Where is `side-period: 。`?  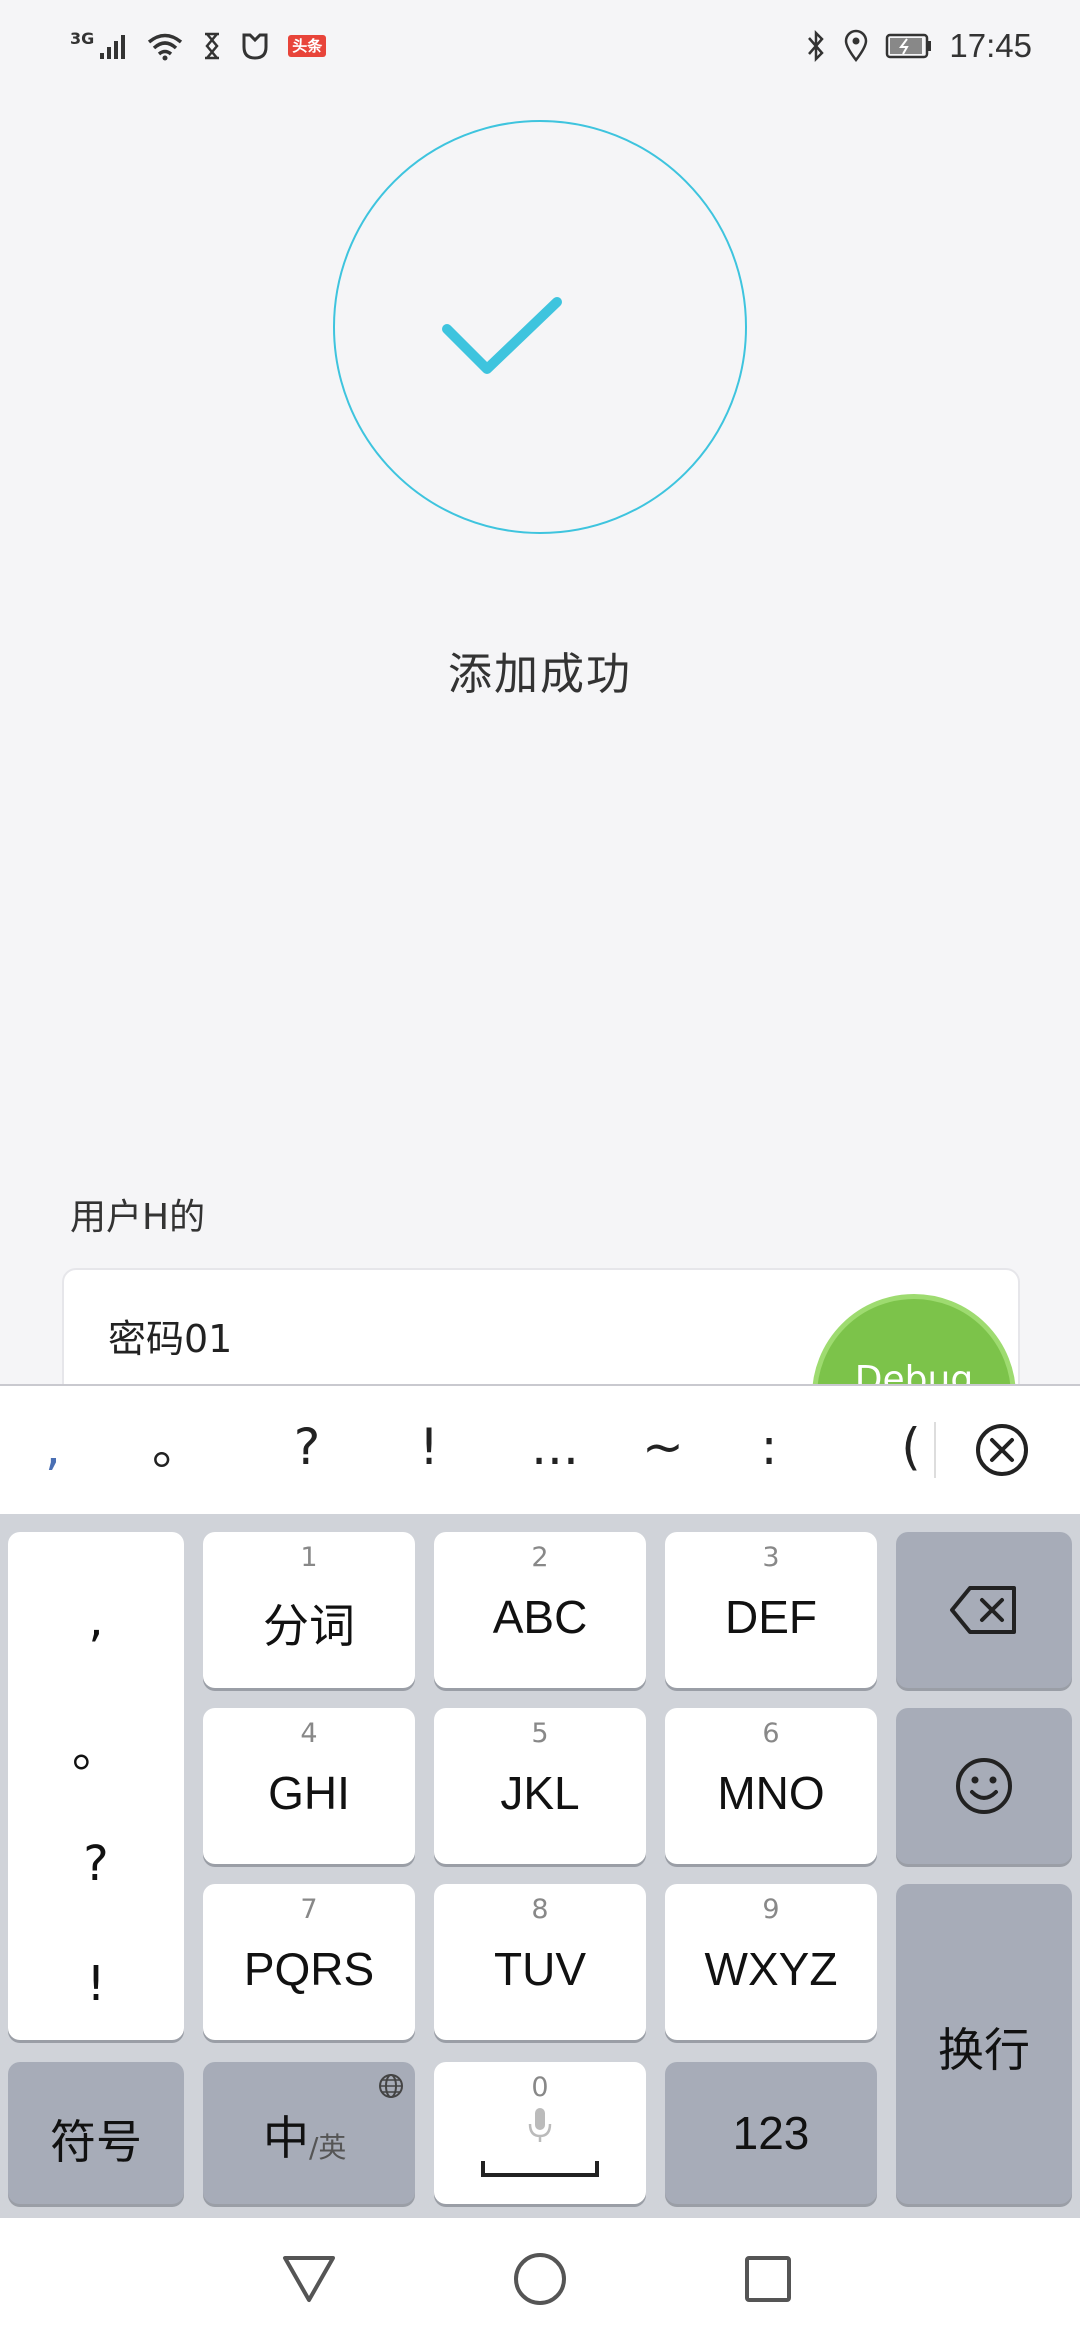 side-period: 。 is located at coordinates (96, 1745).